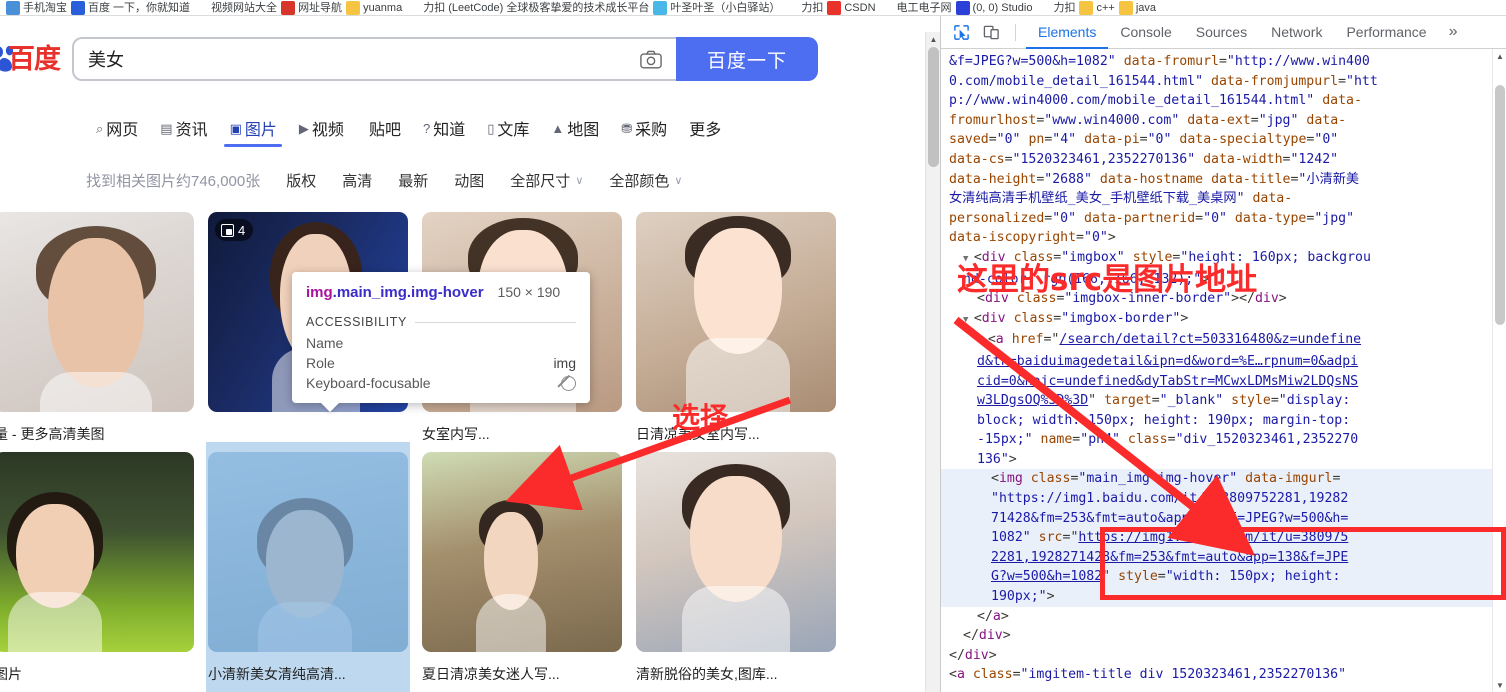 This screenshot has height=692, width=1506. Describe the element at coordinates (747, 59) in the screenshot. I see `search-submit-button: 百度一下` at that location.